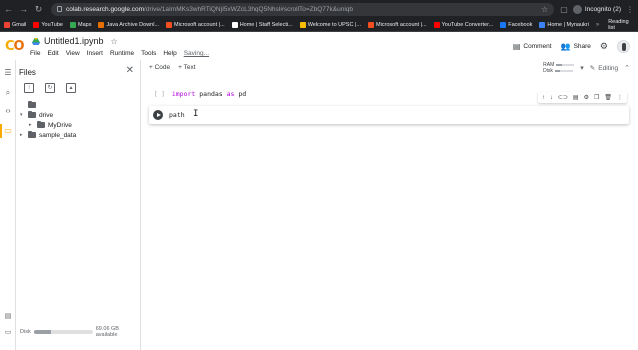 This screenshot has width=638, height=350. Describe the element at coordinates (596, 97) in the screenshot. I see `mirror-cell-icon: ❐` at that location.